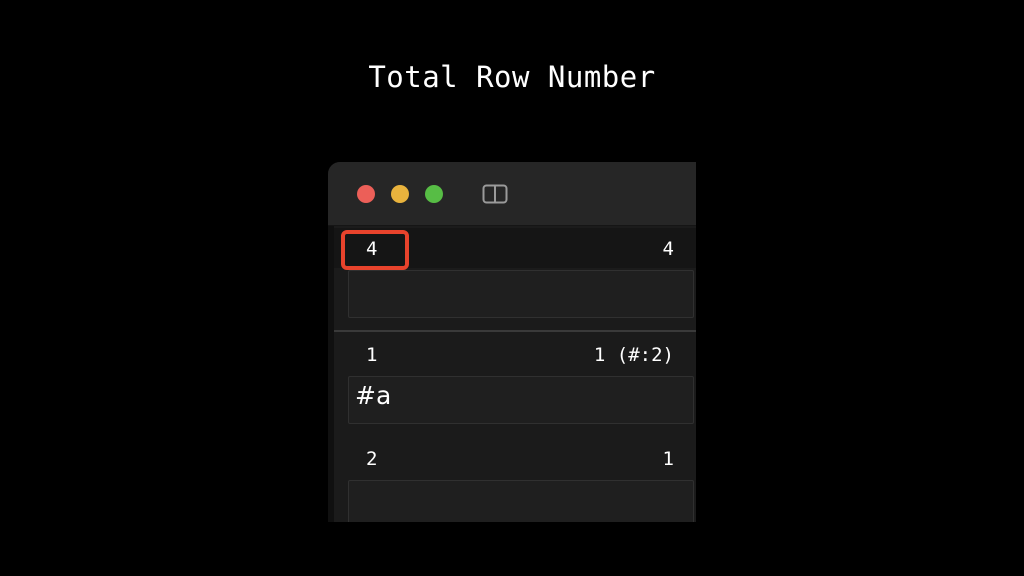 This screenshot has width=1024, height=576. I want to click on zoom-button, so click(434, 194).